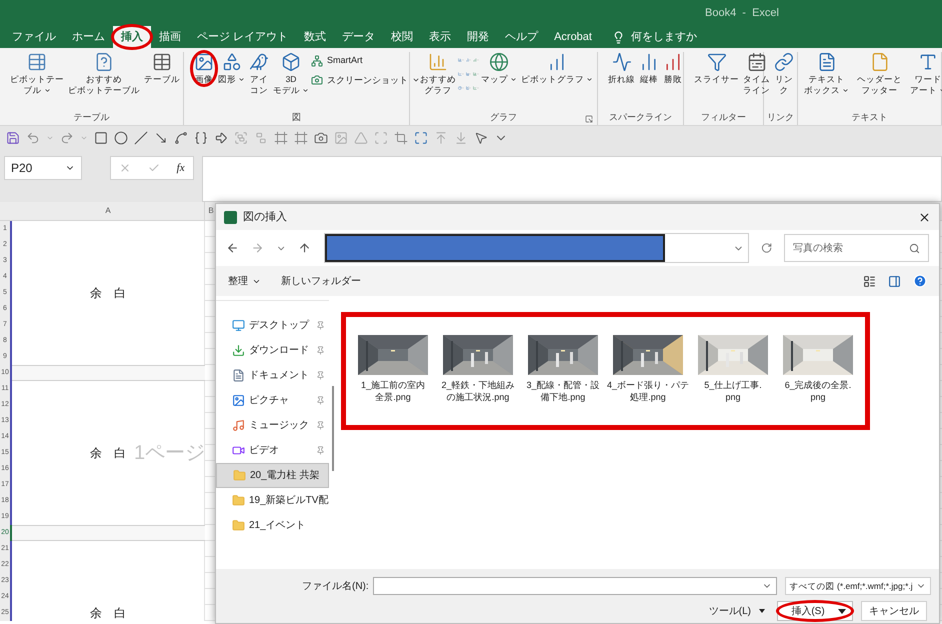 This screenshot has height=624, width=942. What do you see at coordinates (272, 525) in the screenshot?
I see `navigation-item: 21_イベント` at bounding box center [272, 525].